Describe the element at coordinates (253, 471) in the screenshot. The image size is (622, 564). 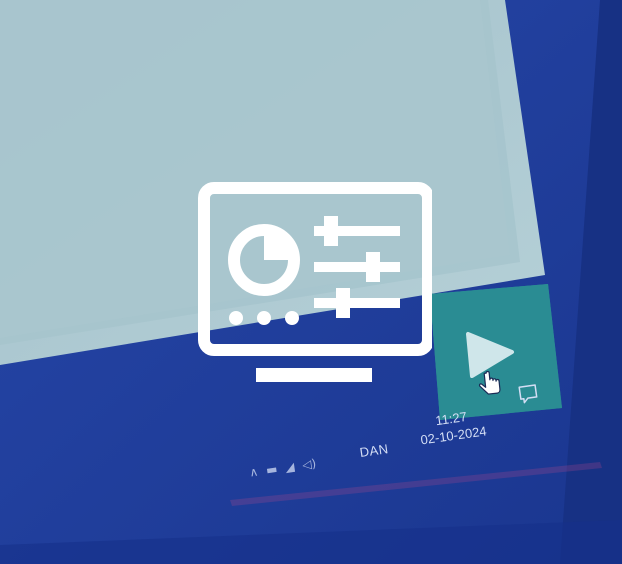
I see `chevron-up-icon: ∧` at that location.